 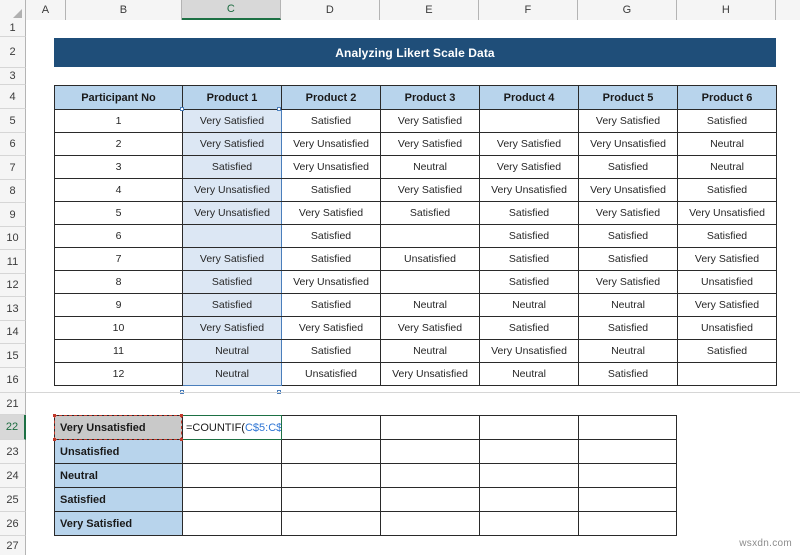 What do you see at coordinates (118, 427) in the screenshot?
I see `summary-label-cell: Very Unsatisfied` at bounding box center [118, 427].